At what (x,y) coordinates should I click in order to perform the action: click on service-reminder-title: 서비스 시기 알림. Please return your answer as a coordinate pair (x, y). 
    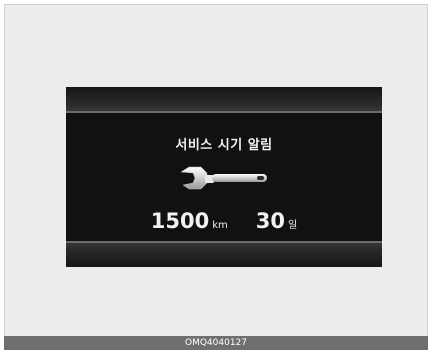
    Looking at the image, I should click on (224, 145).